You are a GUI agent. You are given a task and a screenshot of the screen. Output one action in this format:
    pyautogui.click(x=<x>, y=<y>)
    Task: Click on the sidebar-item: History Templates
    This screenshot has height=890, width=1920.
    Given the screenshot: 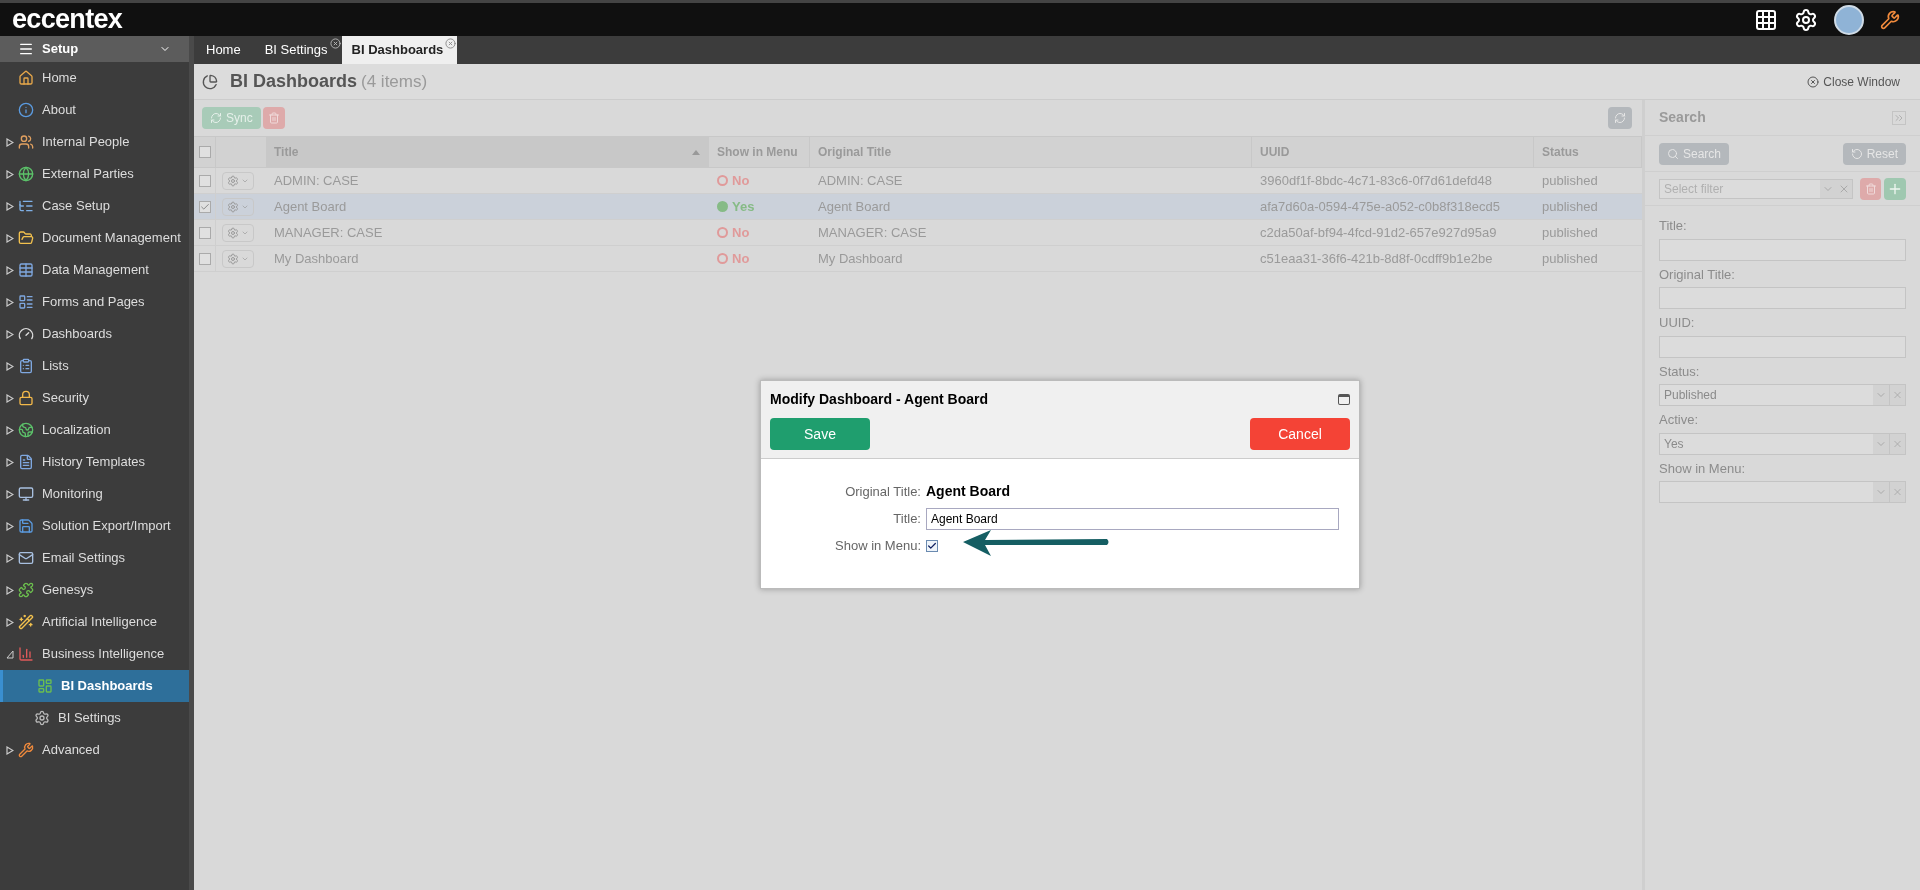 What is the action you would take?
    pyautogui.click(x=94, y=462)
    